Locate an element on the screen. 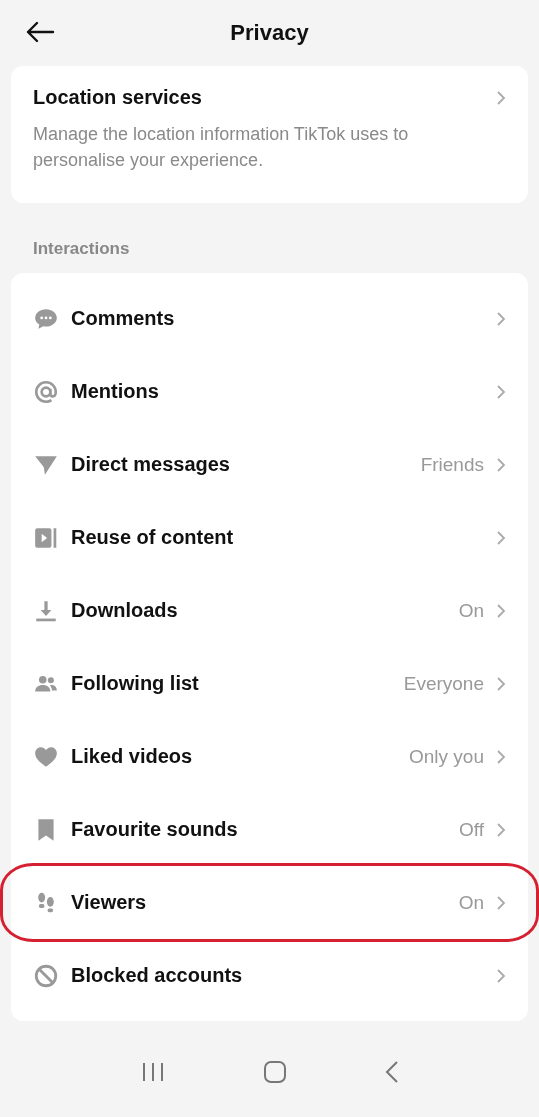  page-title: Privacy is located at coordinates (269, 33).